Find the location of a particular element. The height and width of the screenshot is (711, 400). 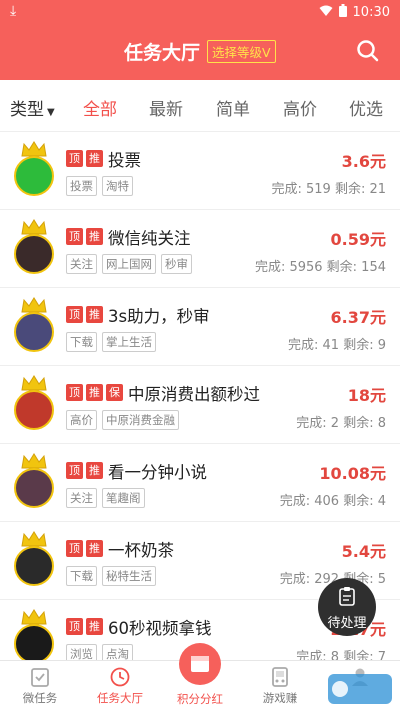

task-price: 0.59元 is located at coordinates (358, 239).